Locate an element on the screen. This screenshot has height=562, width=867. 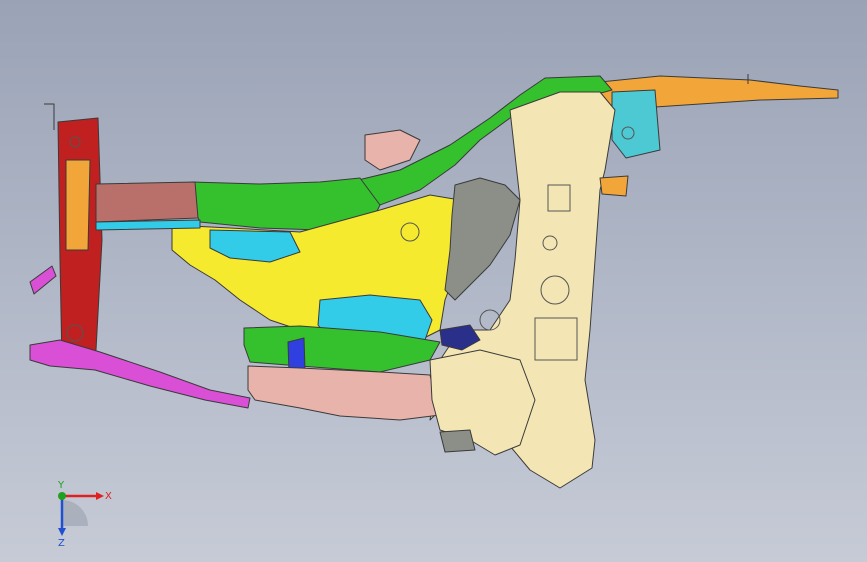
brown-cross-beam is located at coordinates (147, 202).